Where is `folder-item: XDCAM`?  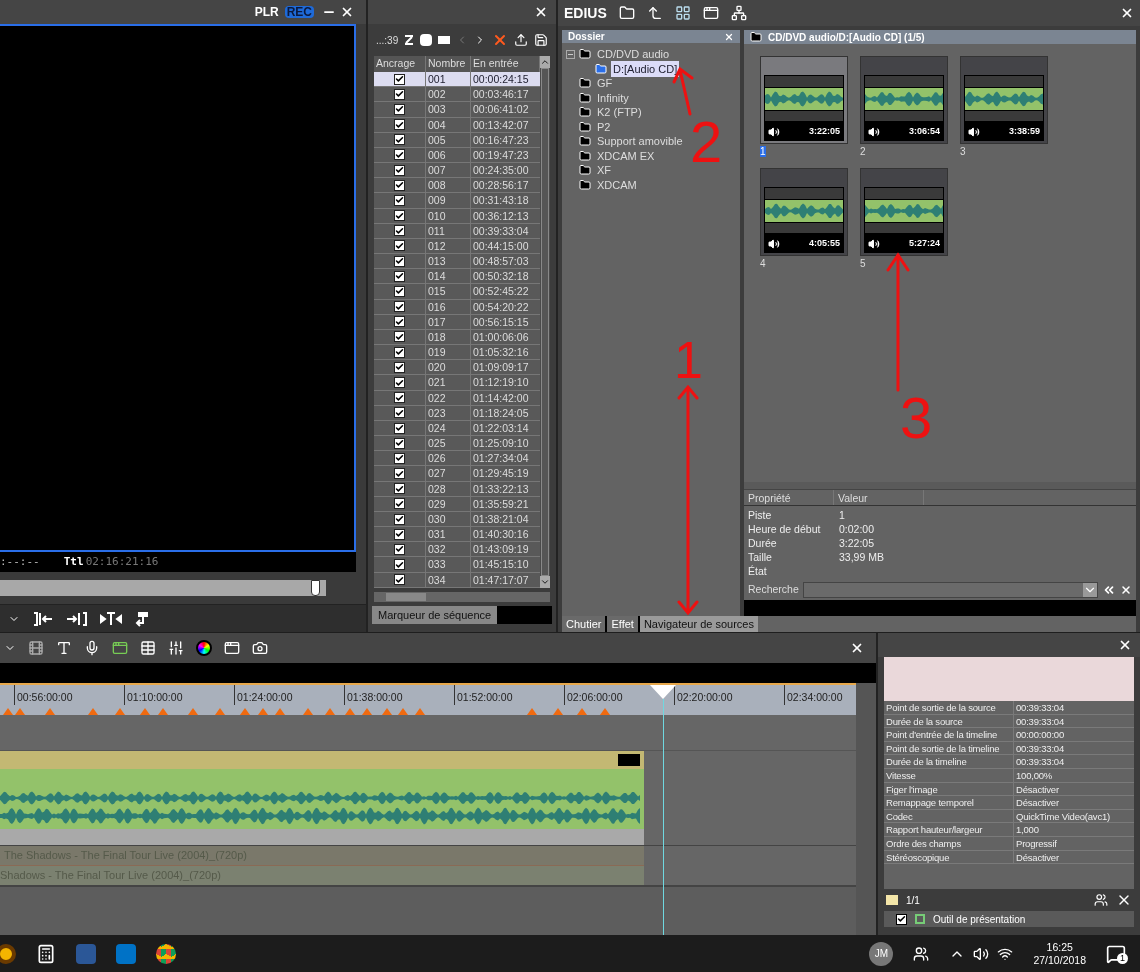 folder-item: XDCAM is located at coordinates (617, 184).